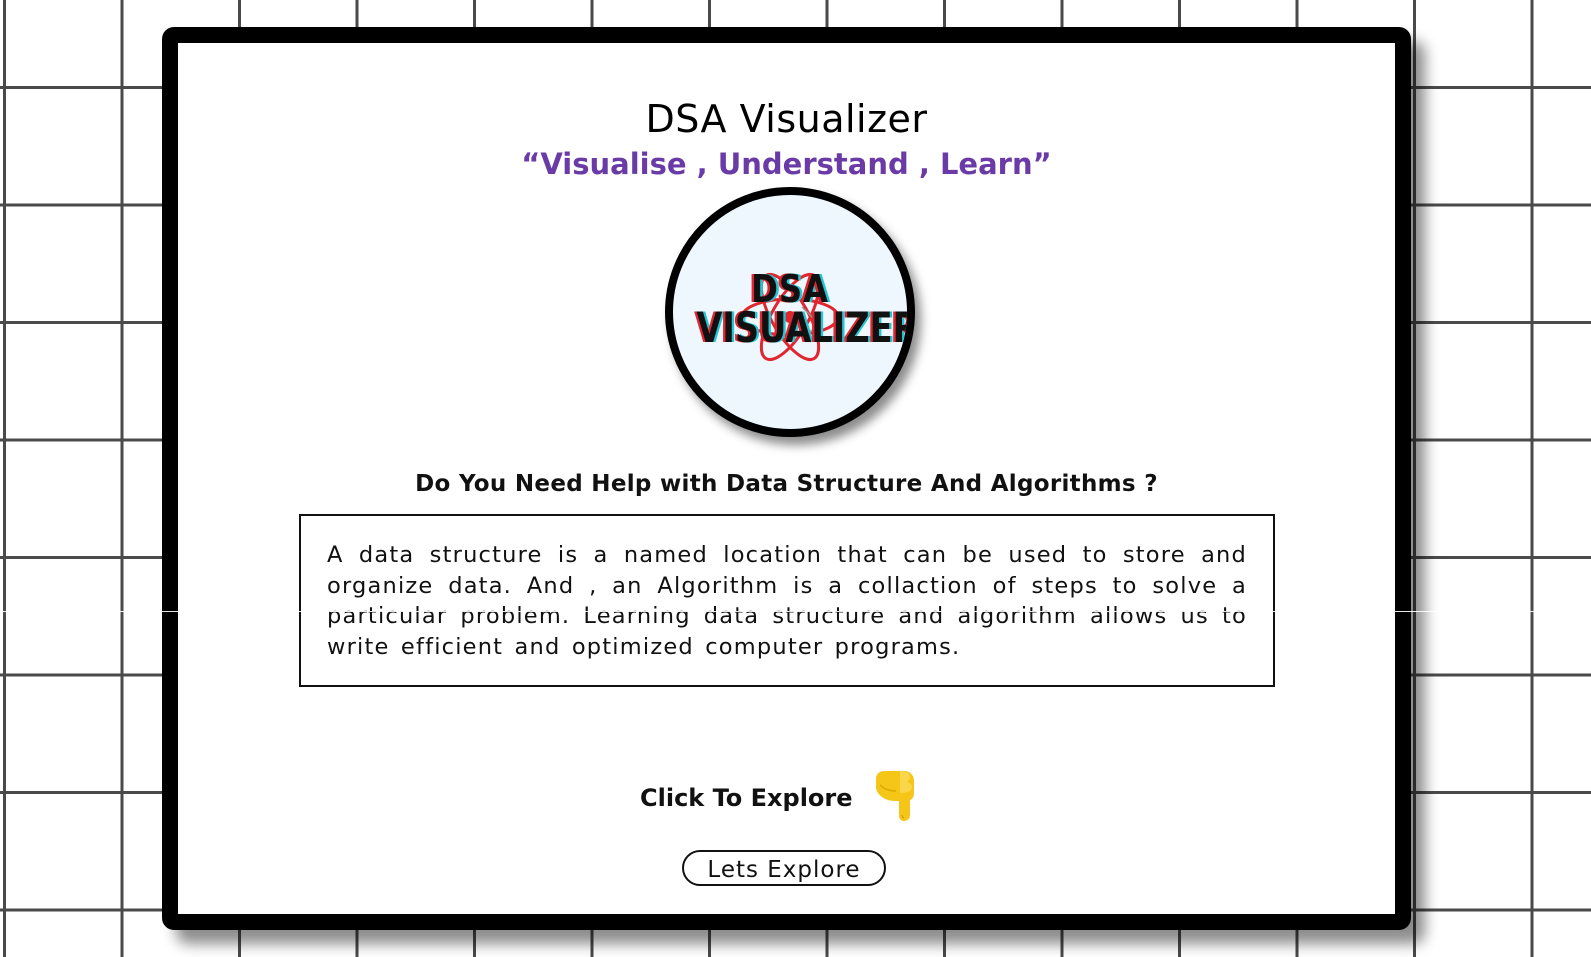  What do you see at coordinates (898, 795) in the screenshot?
I see `pointing-down-hand-icon` at bounding box center [898, 795].